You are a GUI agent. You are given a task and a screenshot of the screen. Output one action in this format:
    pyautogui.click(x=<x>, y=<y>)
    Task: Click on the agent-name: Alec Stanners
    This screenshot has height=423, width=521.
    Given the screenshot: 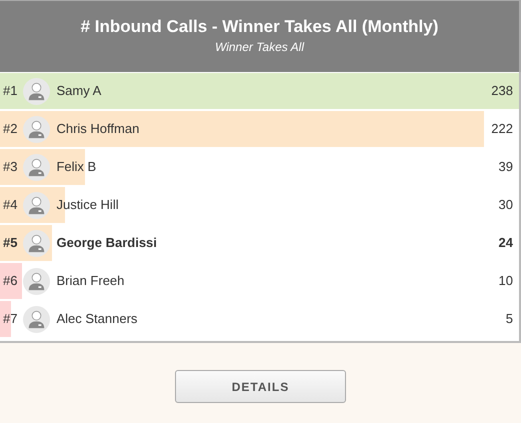 What is the action you would take?
    pyautogui.click(x=97, y=319)
    